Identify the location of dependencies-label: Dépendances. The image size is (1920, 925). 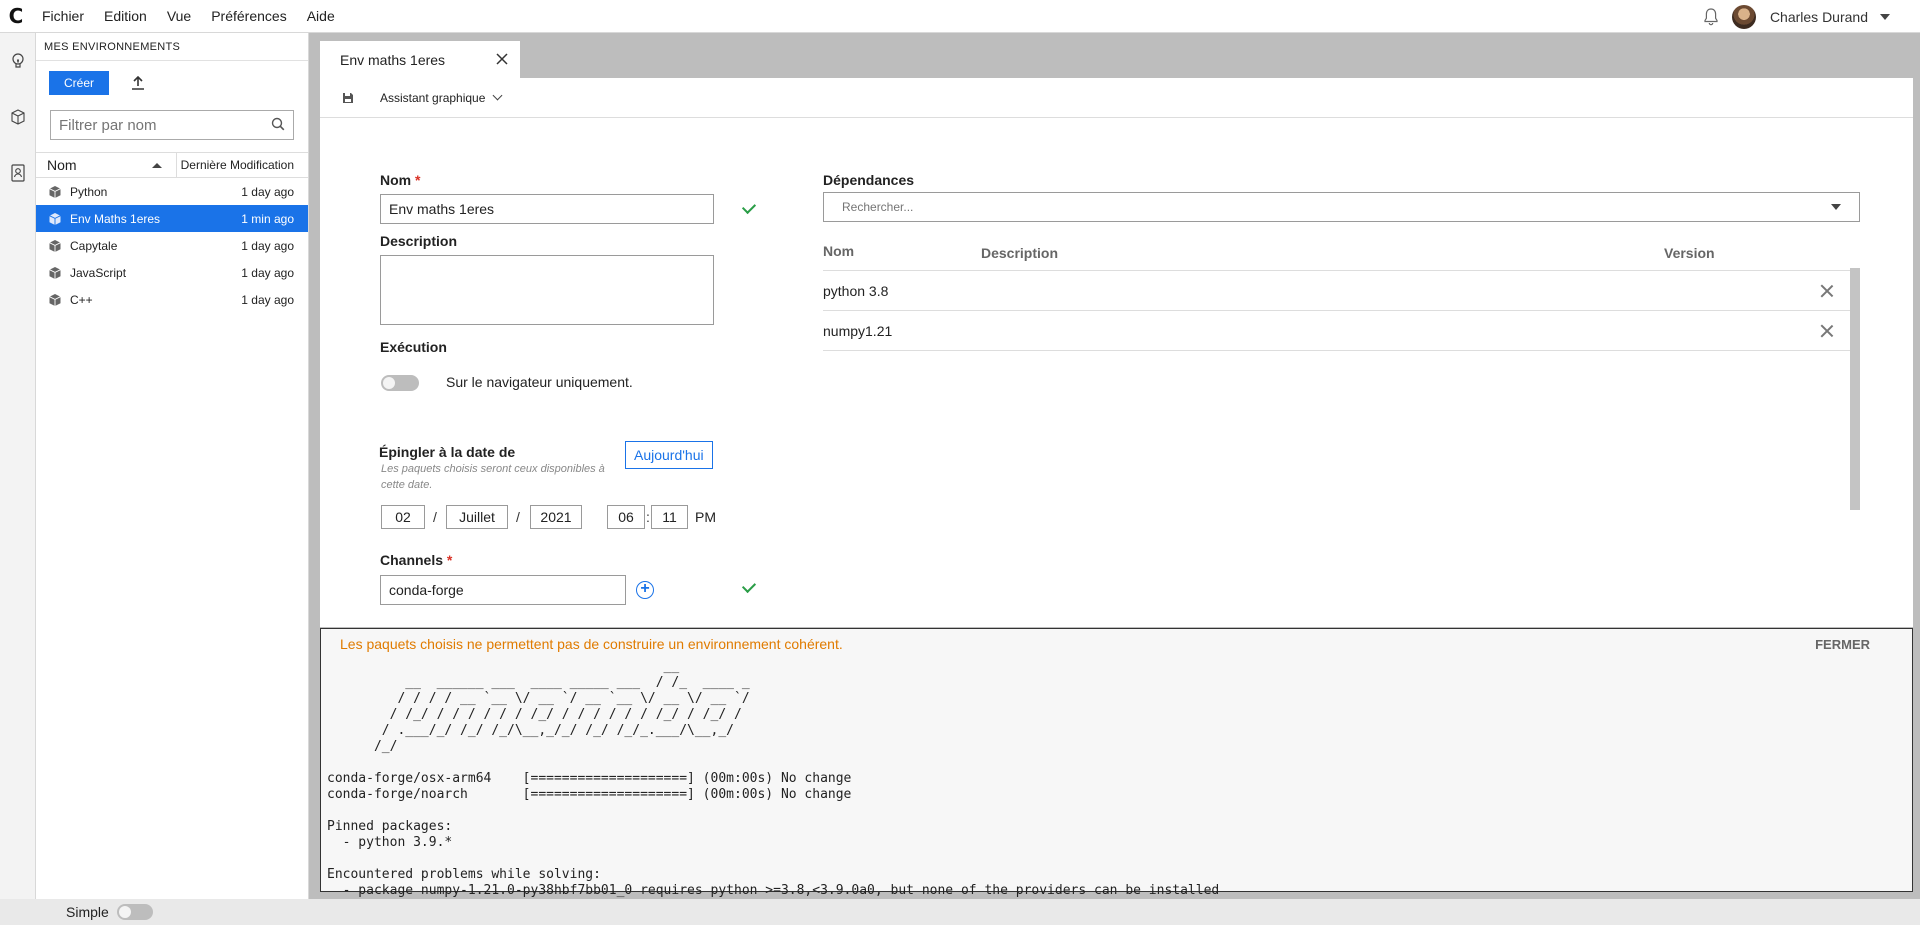
(869, 180).